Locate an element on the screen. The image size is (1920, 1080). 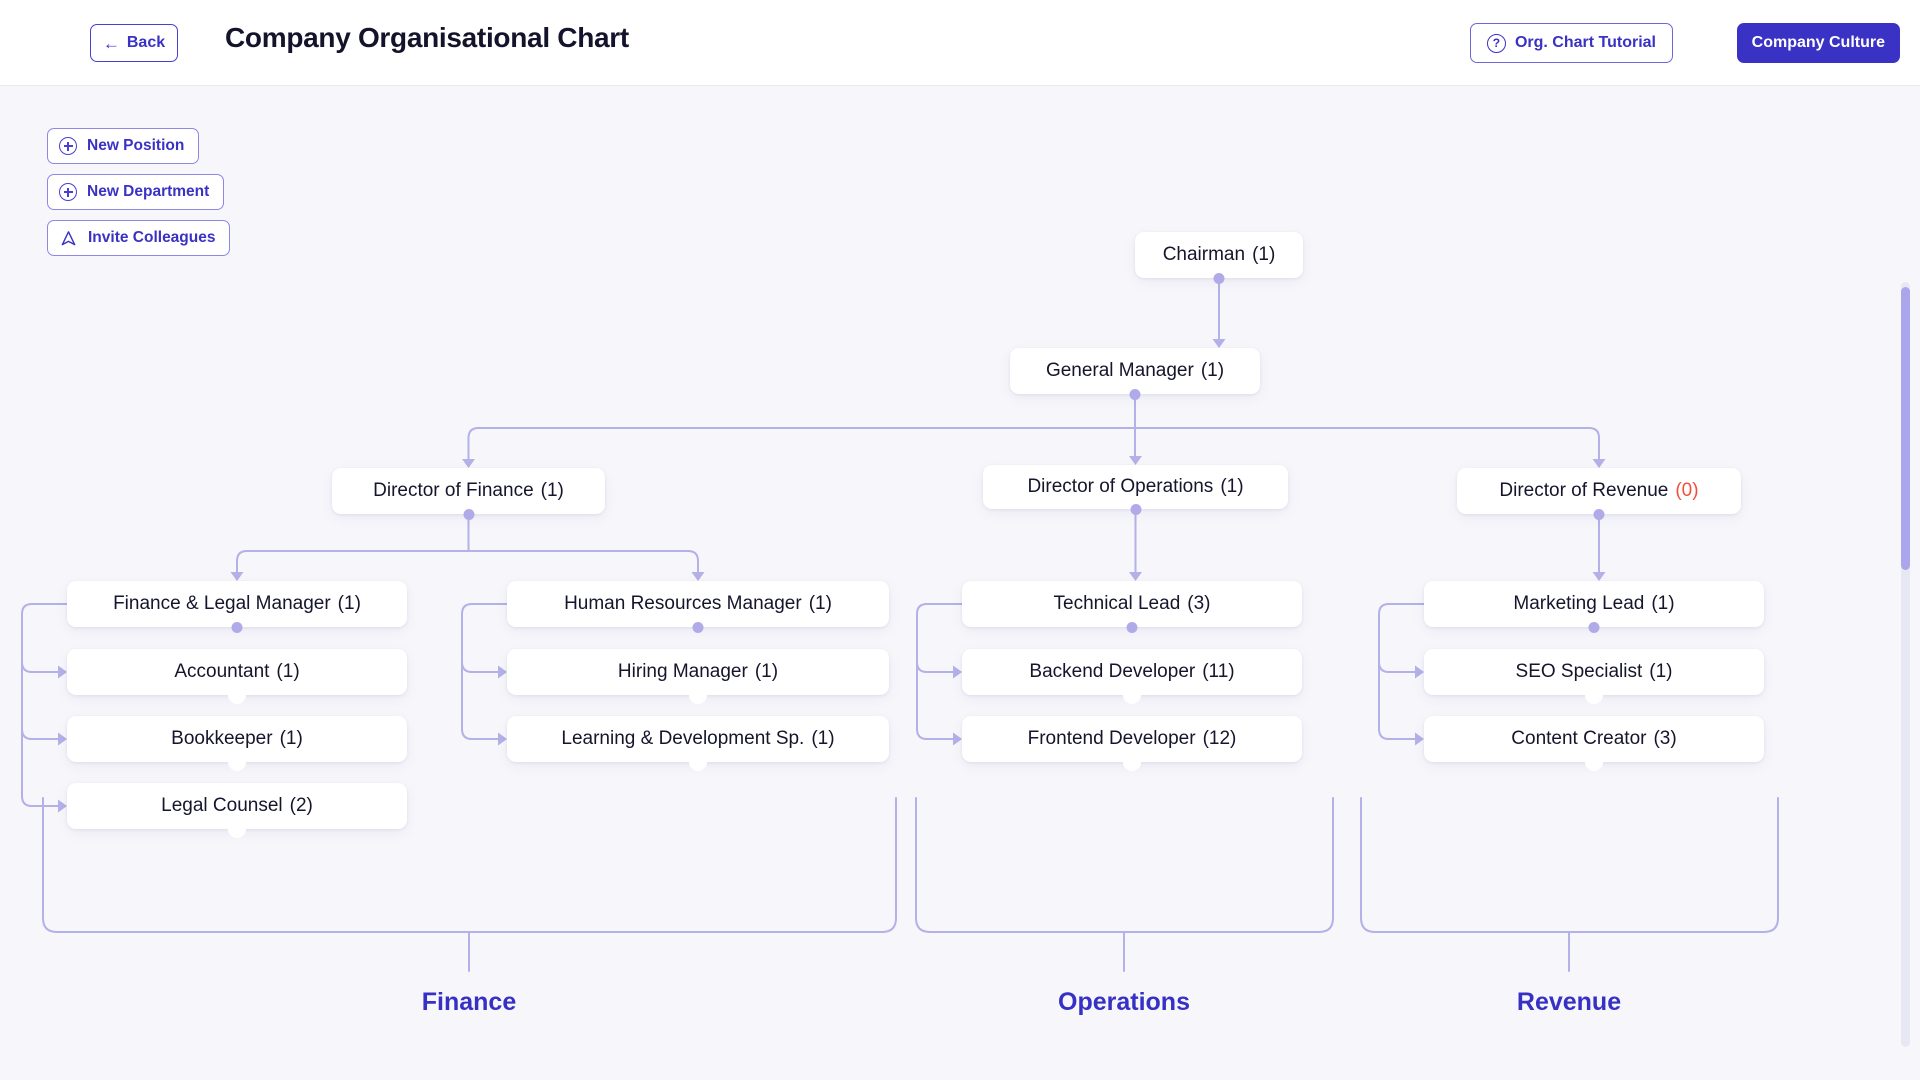
org-node-bookkeeper: Bookkeeper (1) is located at coordinates (237, 743).